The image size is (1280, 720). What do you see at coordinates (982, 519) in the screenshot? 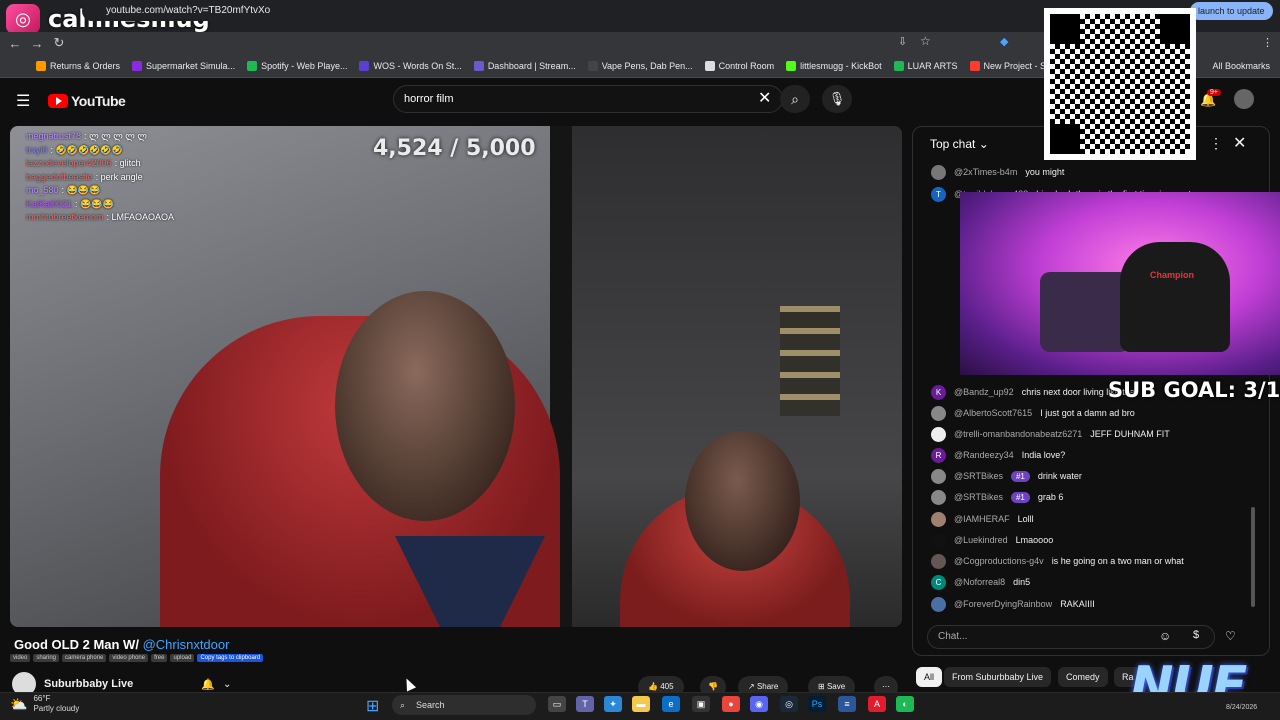
I see `chat-message: @IAMHERAF Lolll` at bounding box center [982, 519].